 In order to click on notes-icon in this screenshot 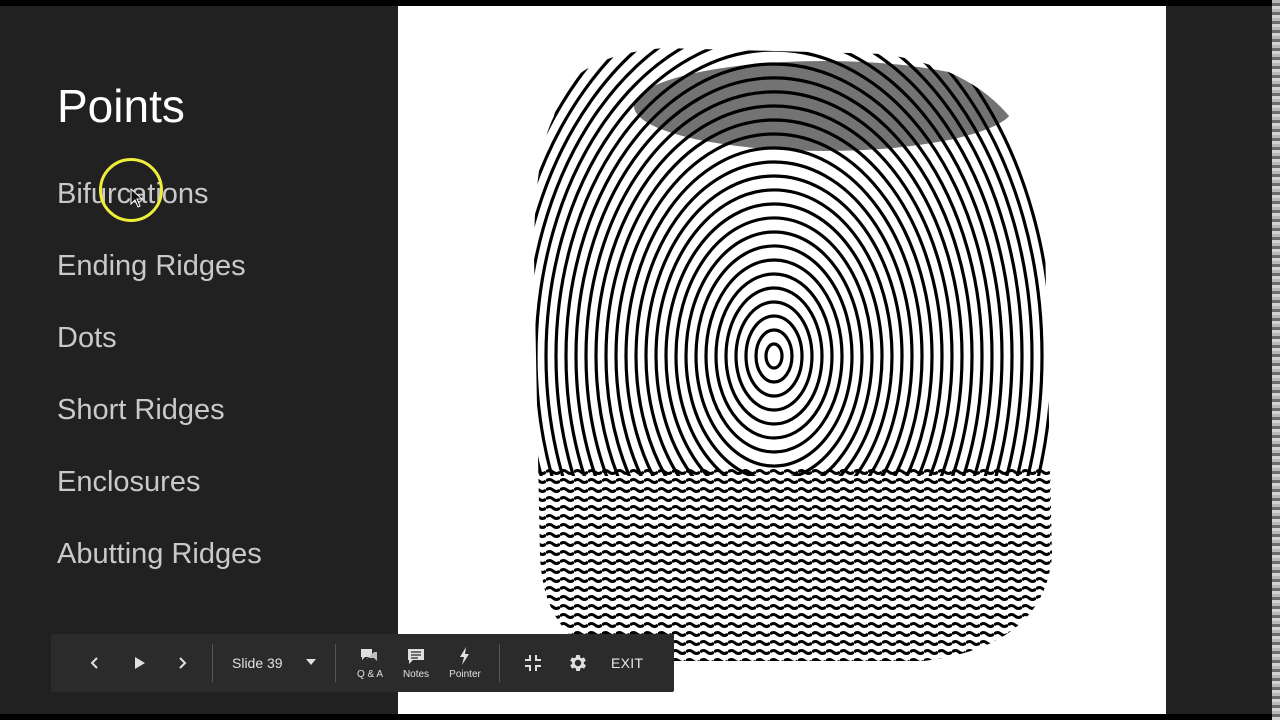, I will do `click(416, 656)`.